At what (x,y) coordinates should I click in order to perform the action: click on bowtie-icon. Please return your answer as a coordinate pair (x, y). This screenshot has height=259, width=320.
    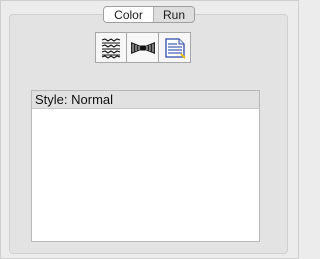
    Looking at the image, I should click on (143, 48).